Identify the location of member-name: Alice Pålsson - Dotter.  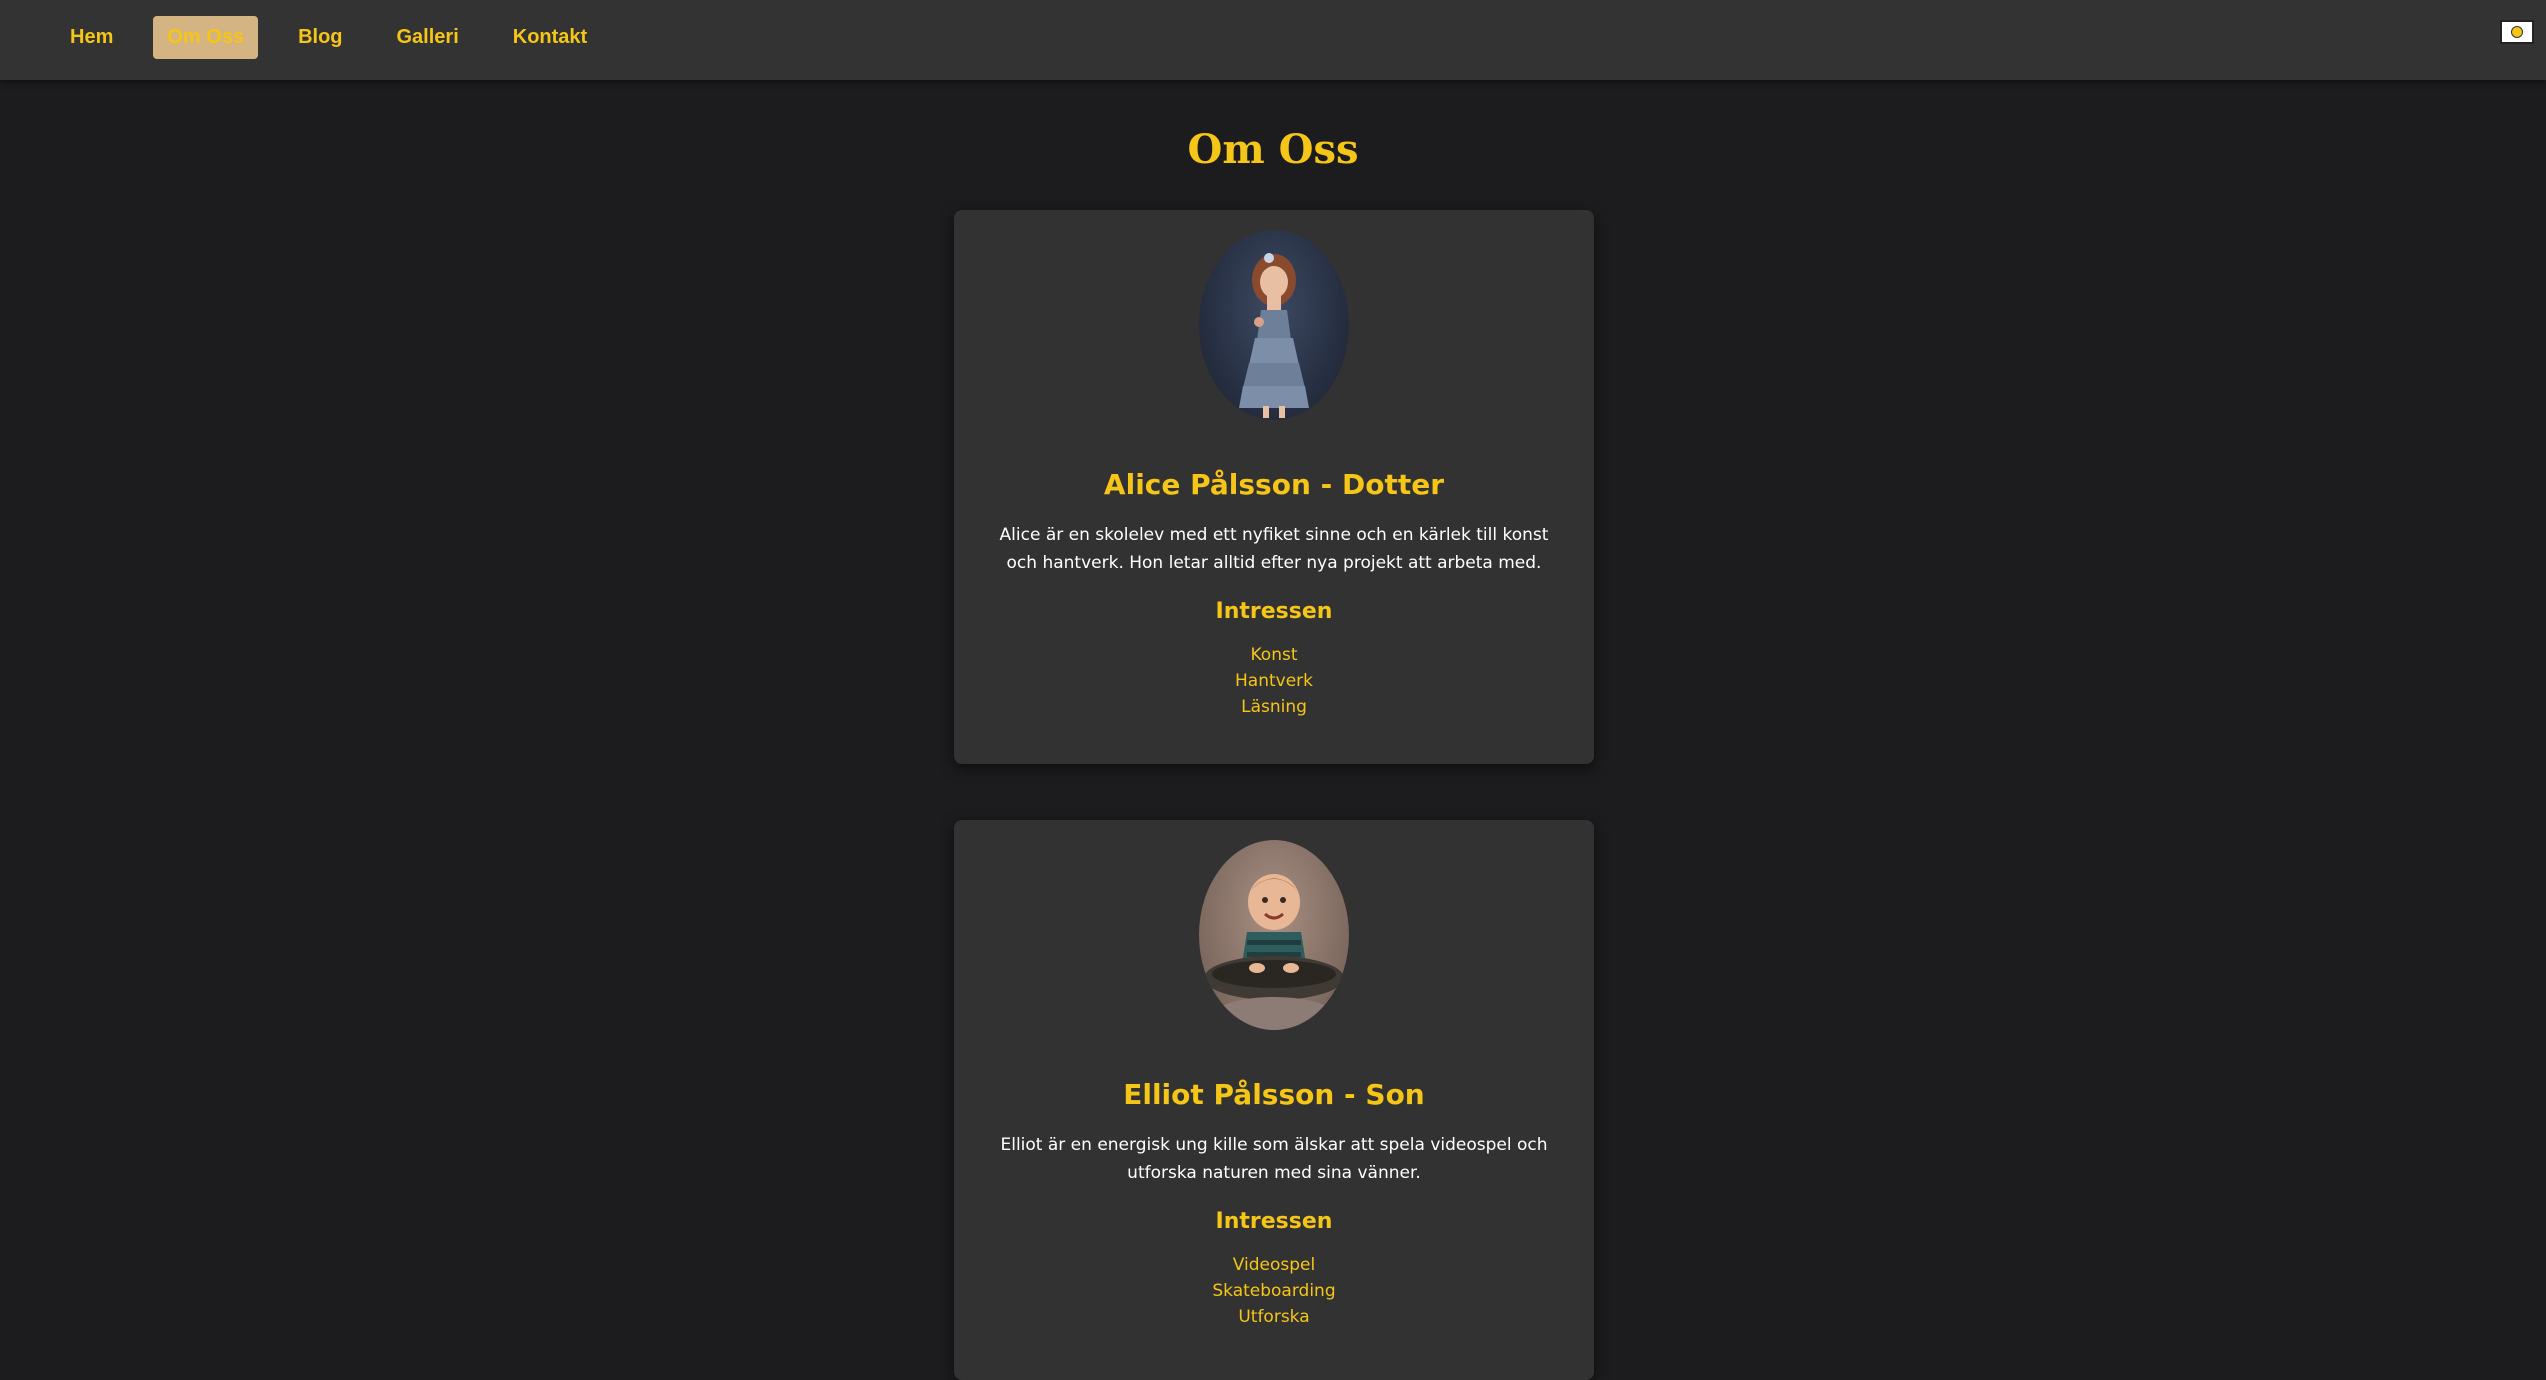
(1274, 484).